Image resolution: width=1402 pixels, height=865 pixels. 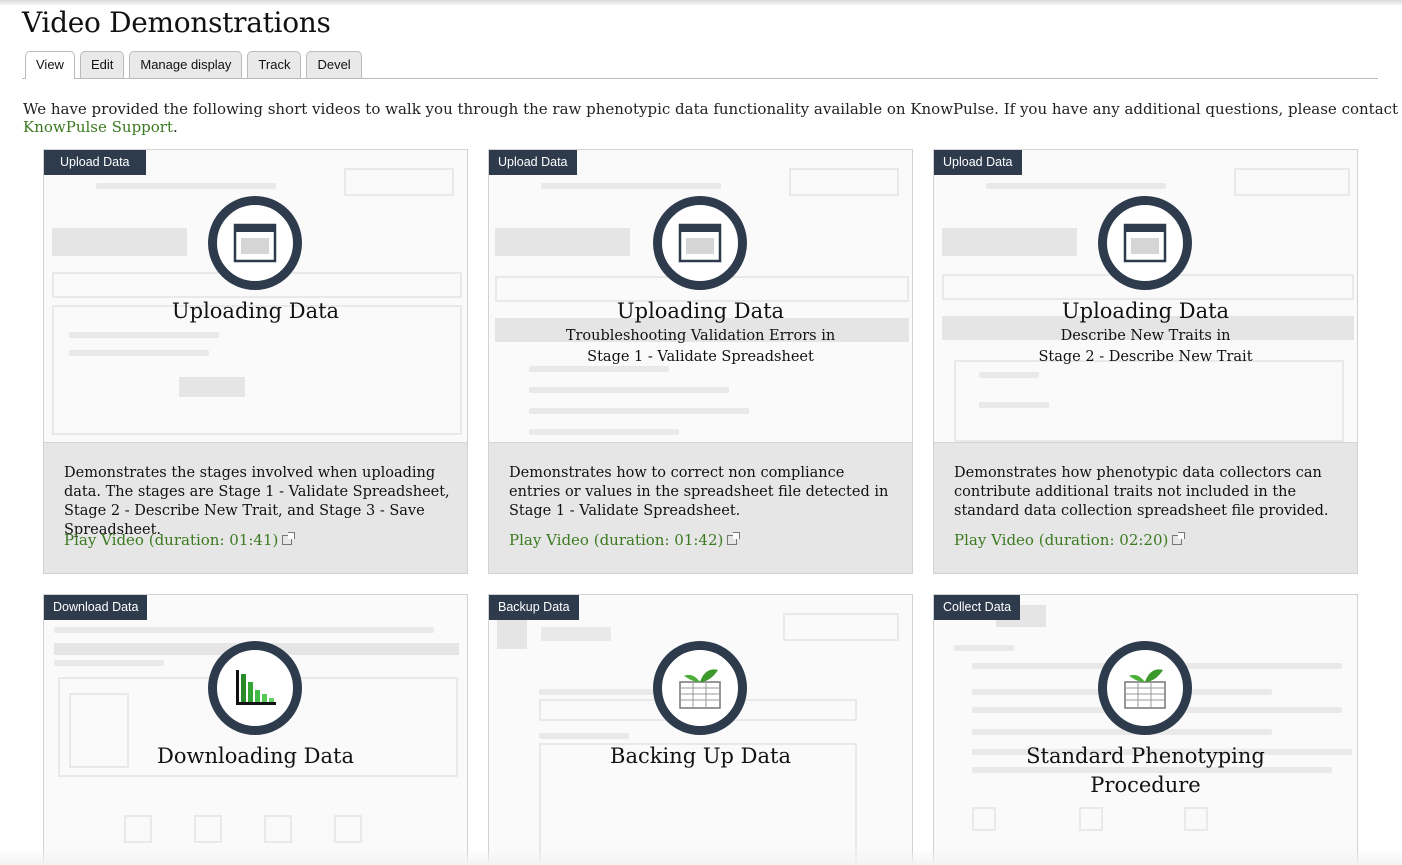 I want to click on category-badge: Download Data, so click(x=96, y=607).